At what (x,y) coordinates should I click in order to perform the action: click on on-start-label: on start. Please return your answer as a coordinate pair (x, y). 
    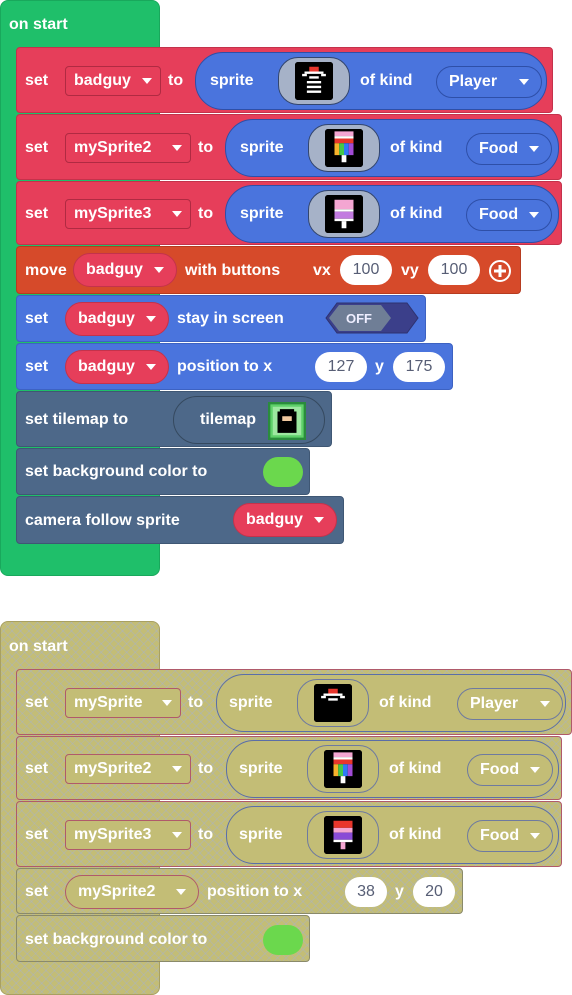
    Looking at the image, I should click on (38, 24).